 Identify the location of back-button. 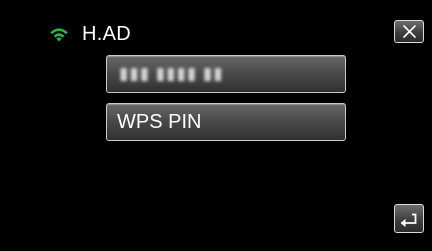
(409, 218).